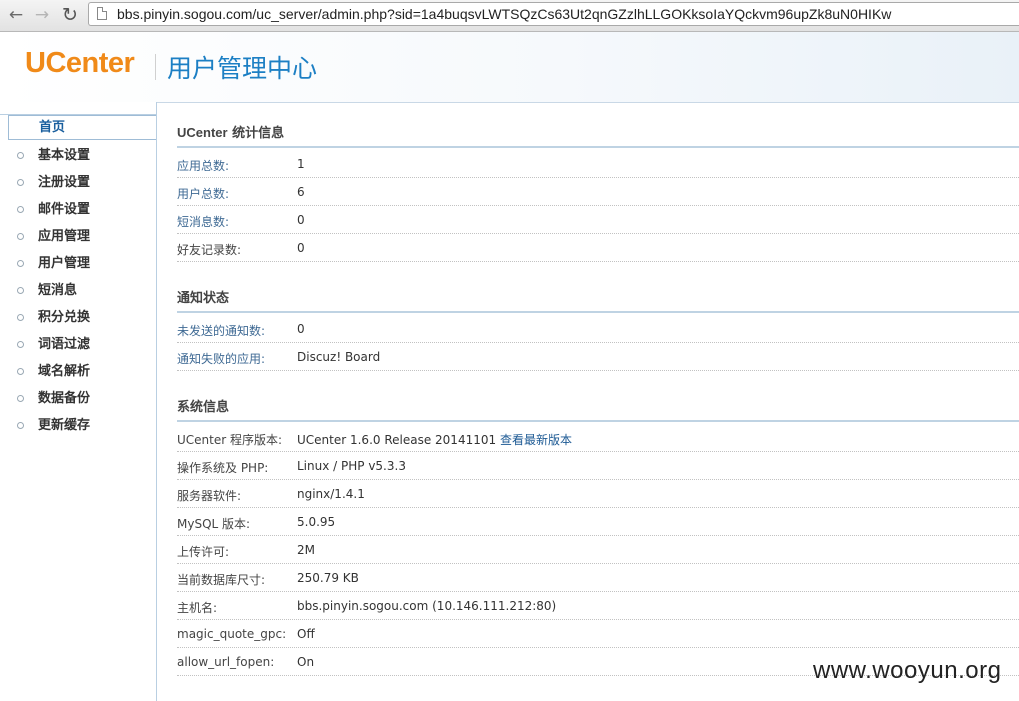 The height and width of the screenshot is (701, 1019). I want to click on table-row: 应用总数: 1, so click(598, 163).